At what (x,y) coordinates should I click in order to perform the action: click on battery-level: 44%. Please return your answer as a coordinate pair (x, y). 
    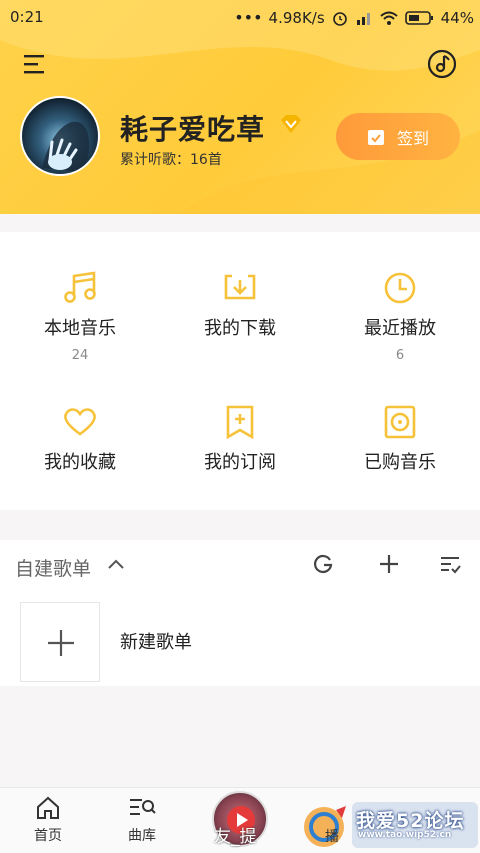
    Looking at the image, I should click on (457, 17).